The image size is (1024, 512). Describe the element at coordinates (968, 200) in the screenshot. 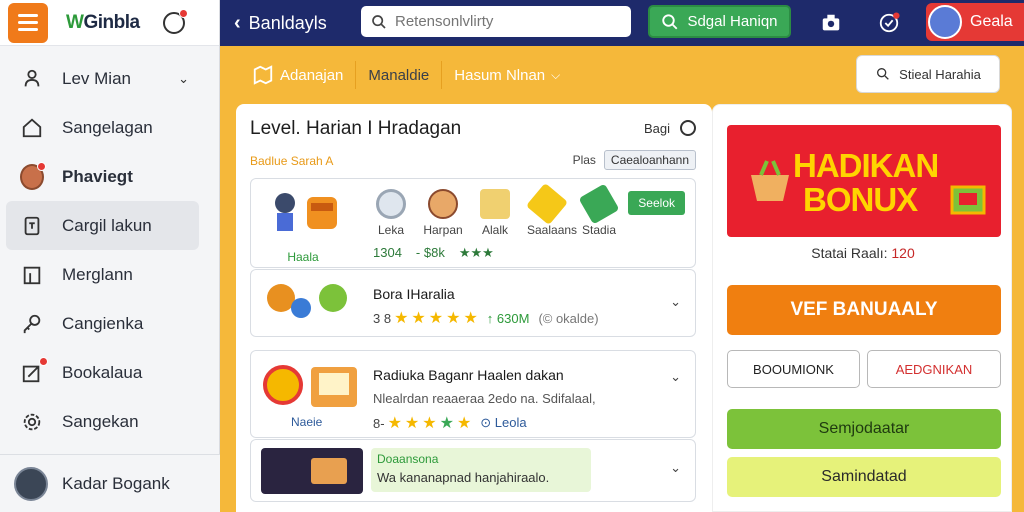

I see `gift-box-icon` at that location.